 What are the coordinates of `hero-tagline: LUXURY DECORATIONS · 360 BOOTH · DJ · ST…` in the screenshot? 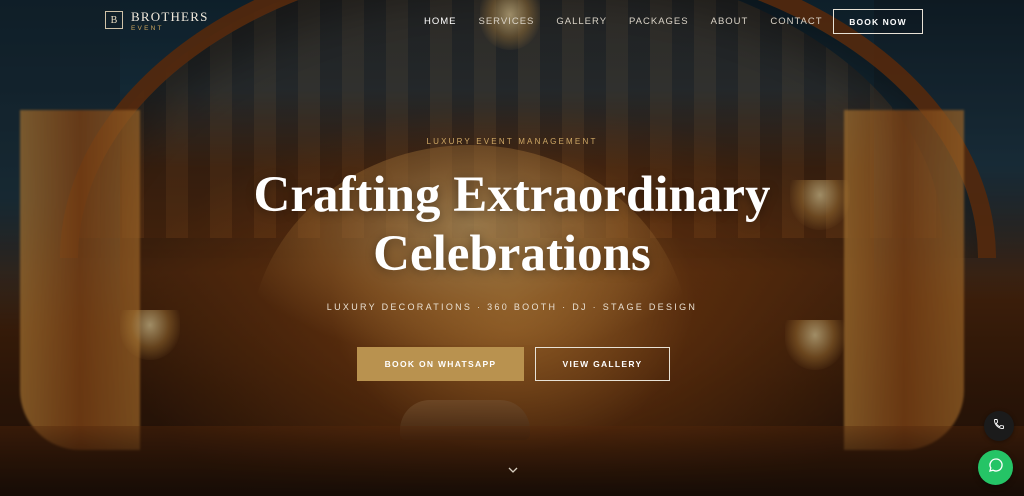 It's located at (512, 307).